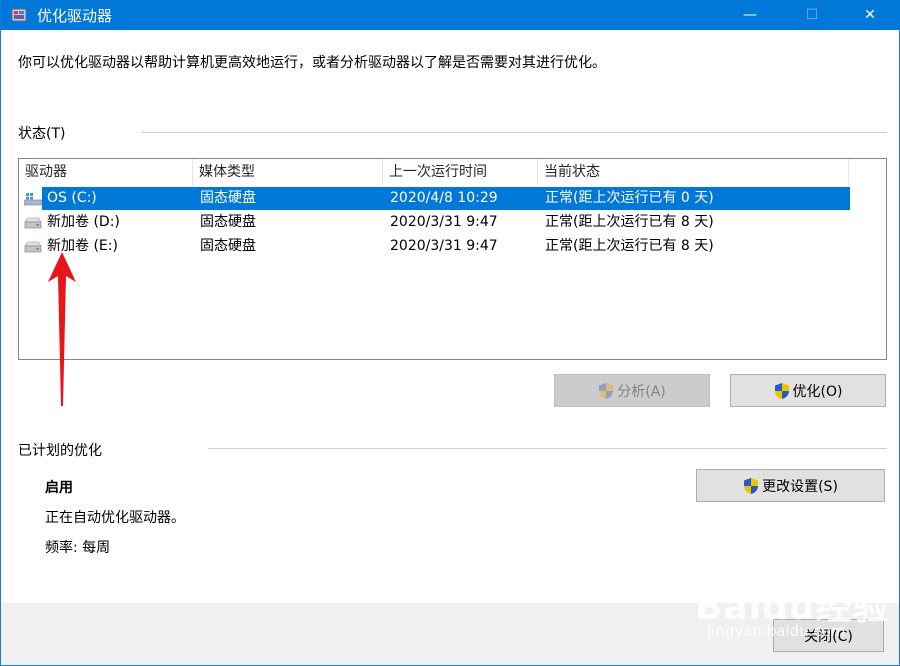  What do you see at coordinates (750, 15) in the screenshot?
I see `minimize-button: —` at bounding box center [750, 15].